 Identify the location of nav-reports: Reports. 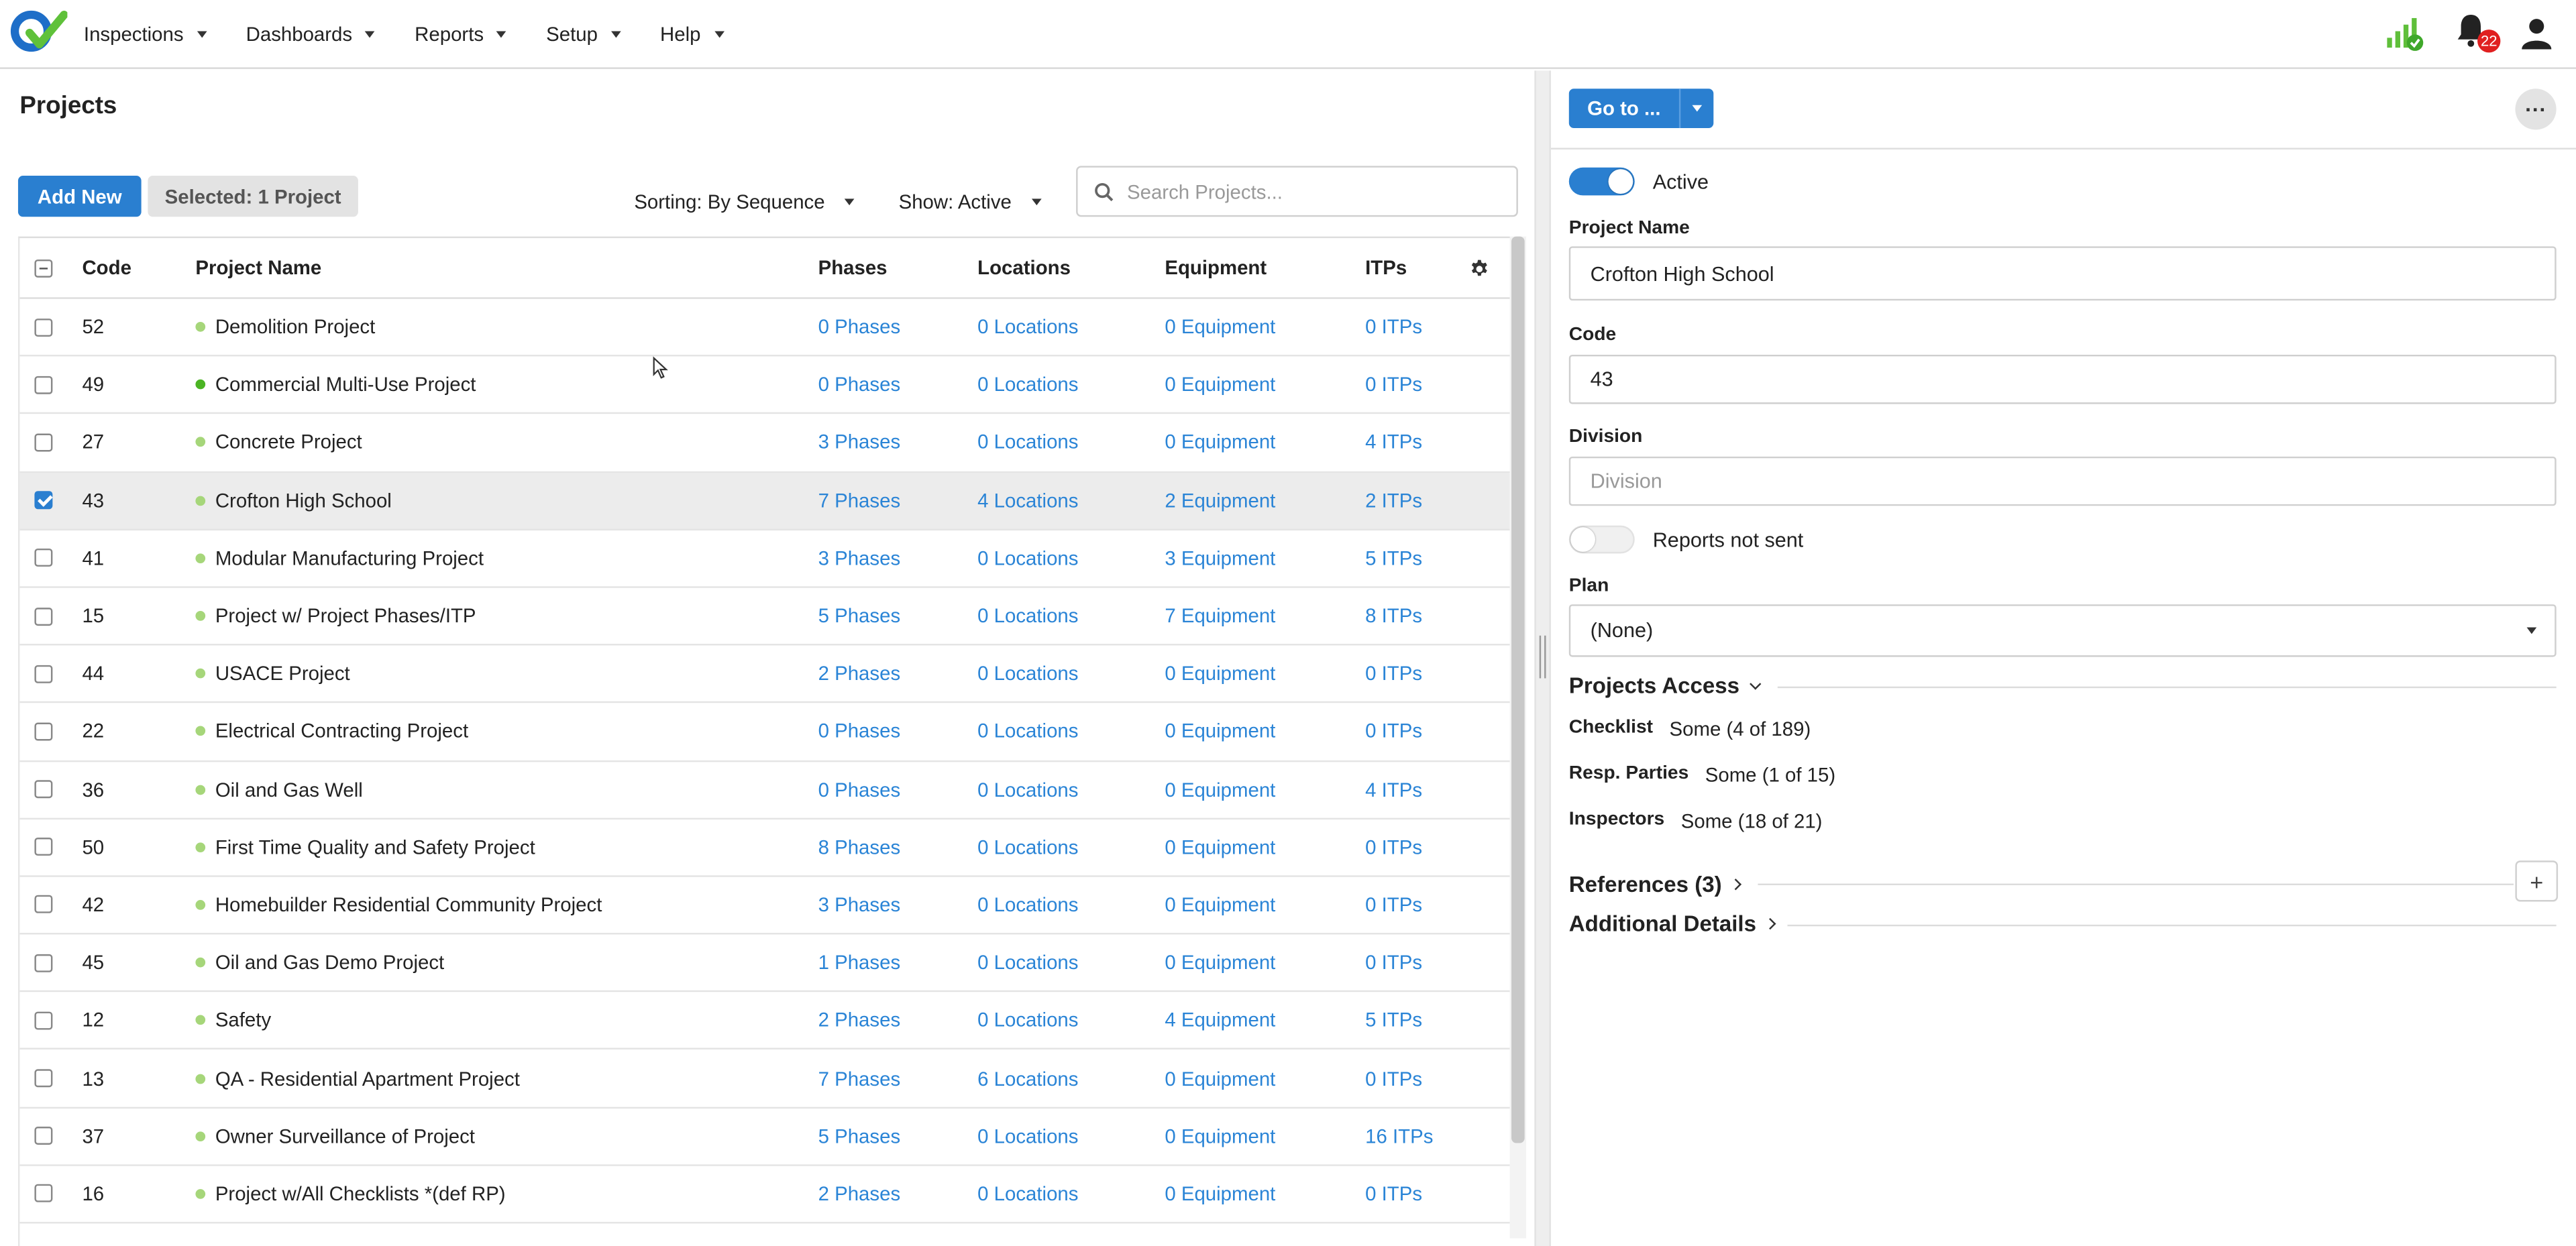
(461, 34).